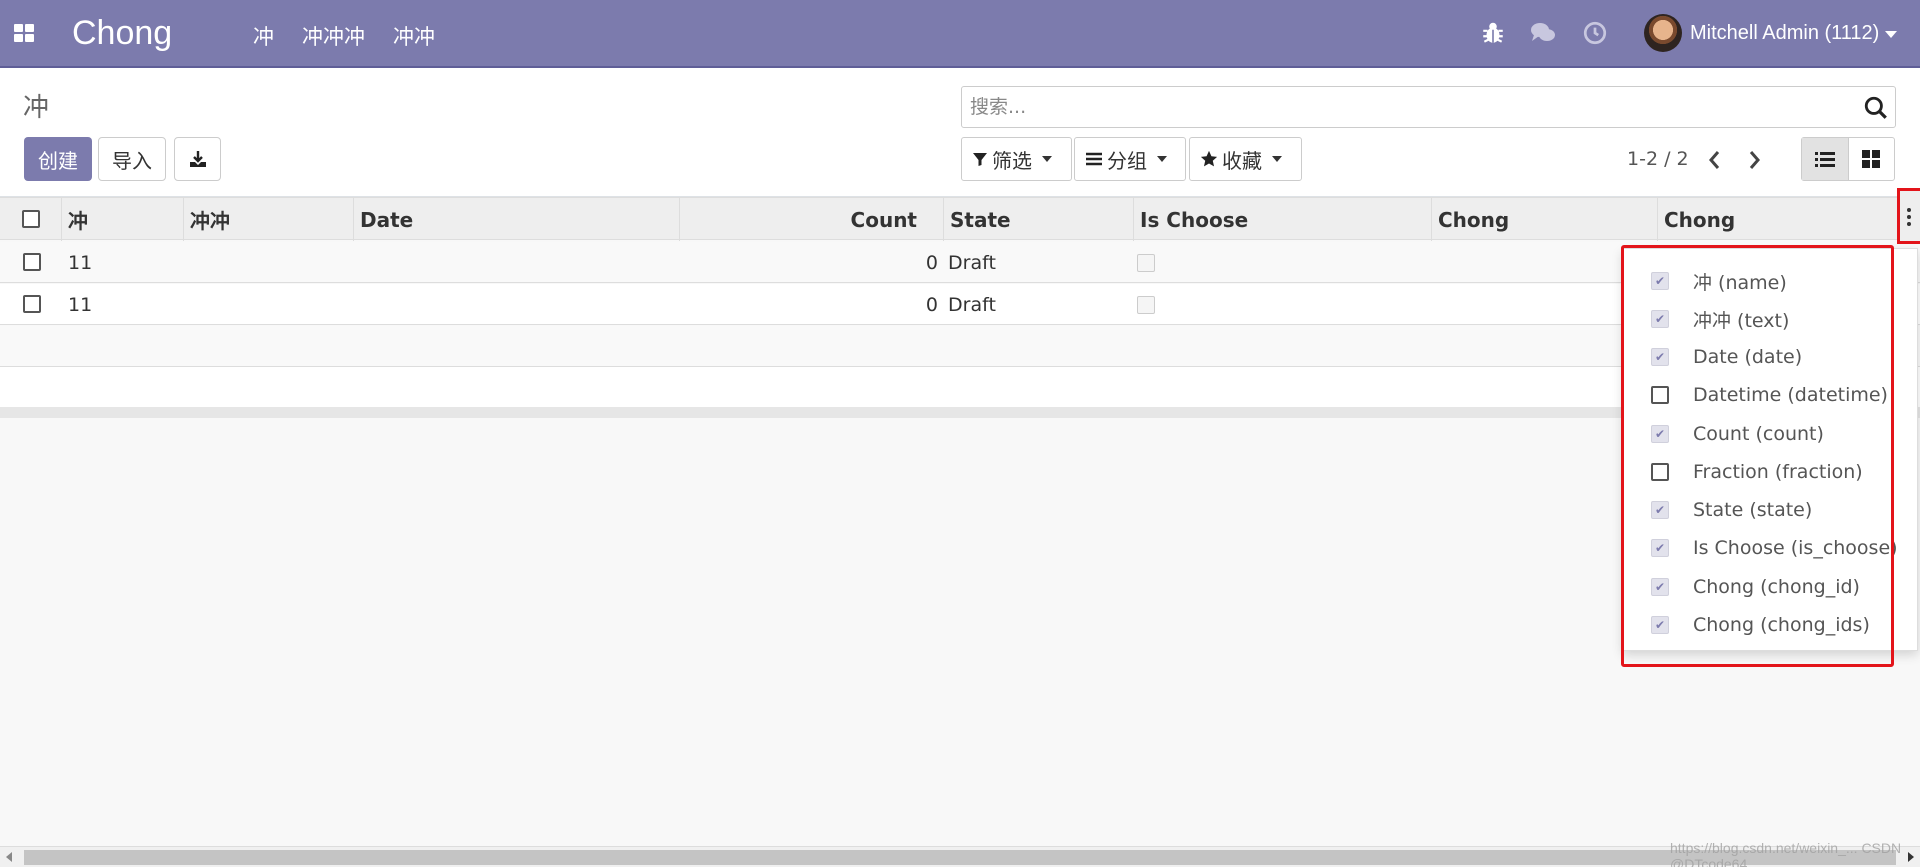 The width and height of the screenshot is (1920, 867). What do you see at coordinates (1127, 160) in the screenshot?
I see `groupby-label: 分组` at bounding box center [1127, 160].